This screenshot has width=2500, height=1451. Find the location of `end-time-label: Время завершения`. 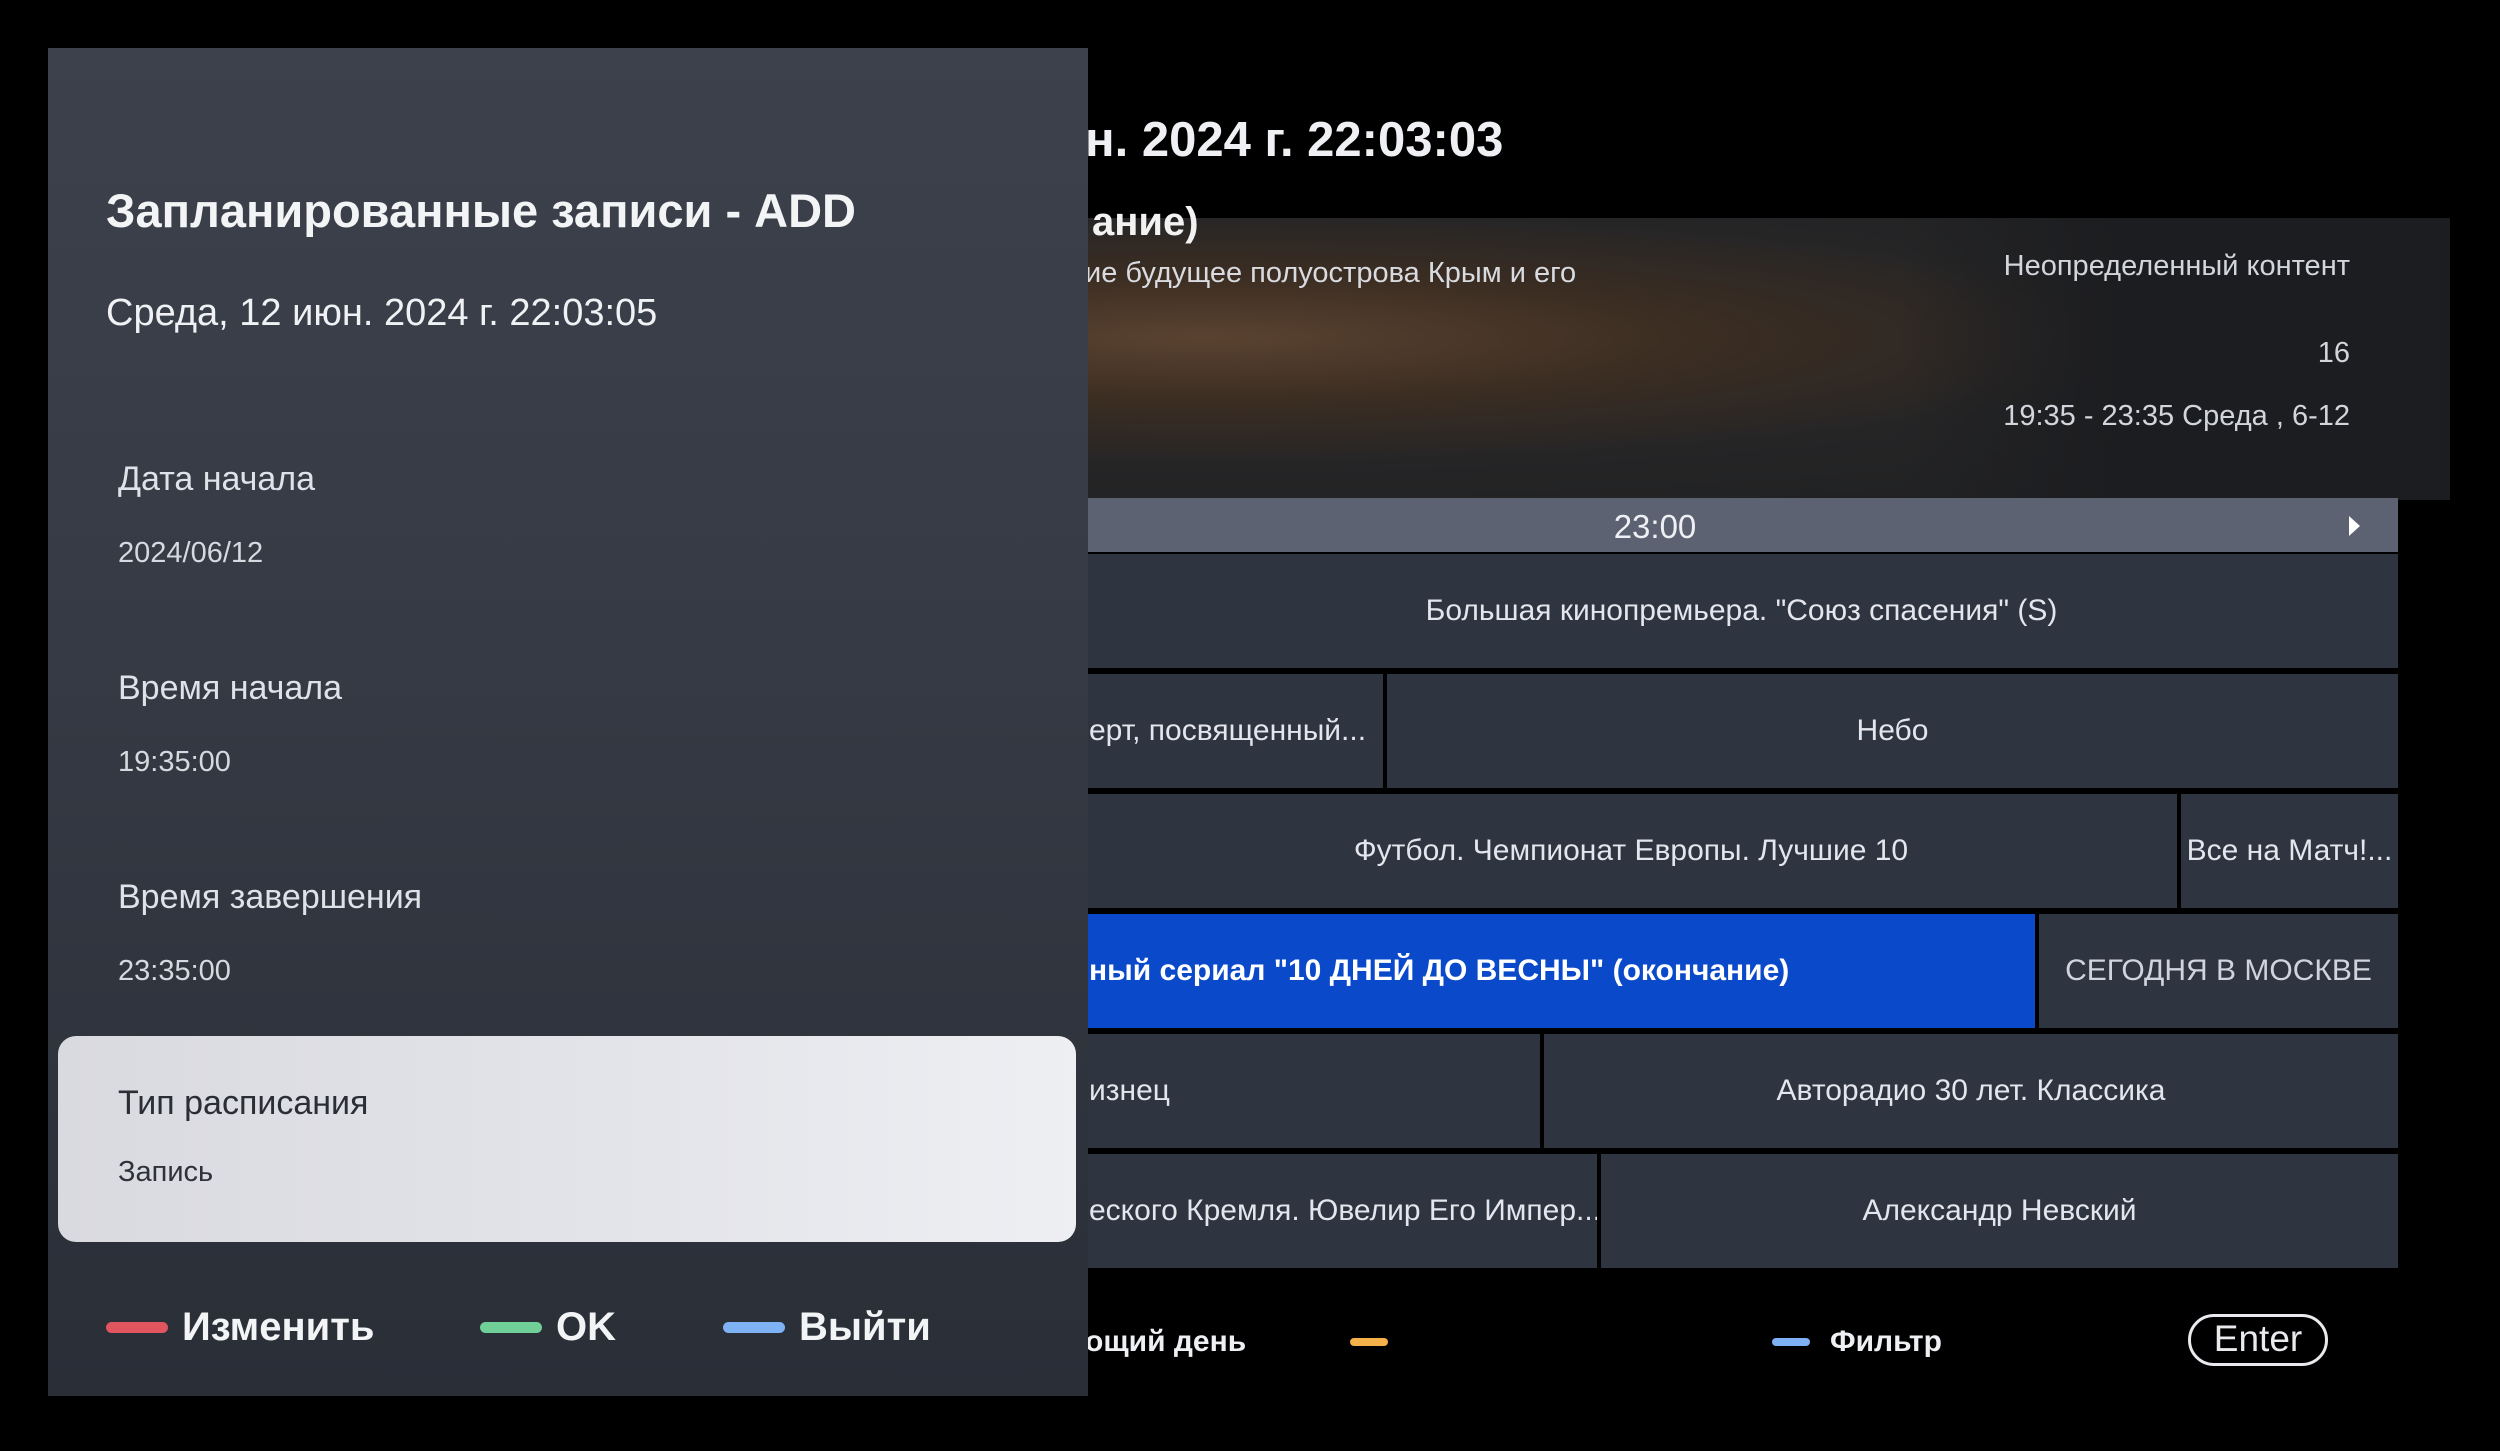

end-time-label: Время завершения is located at coordinates (270, 897).